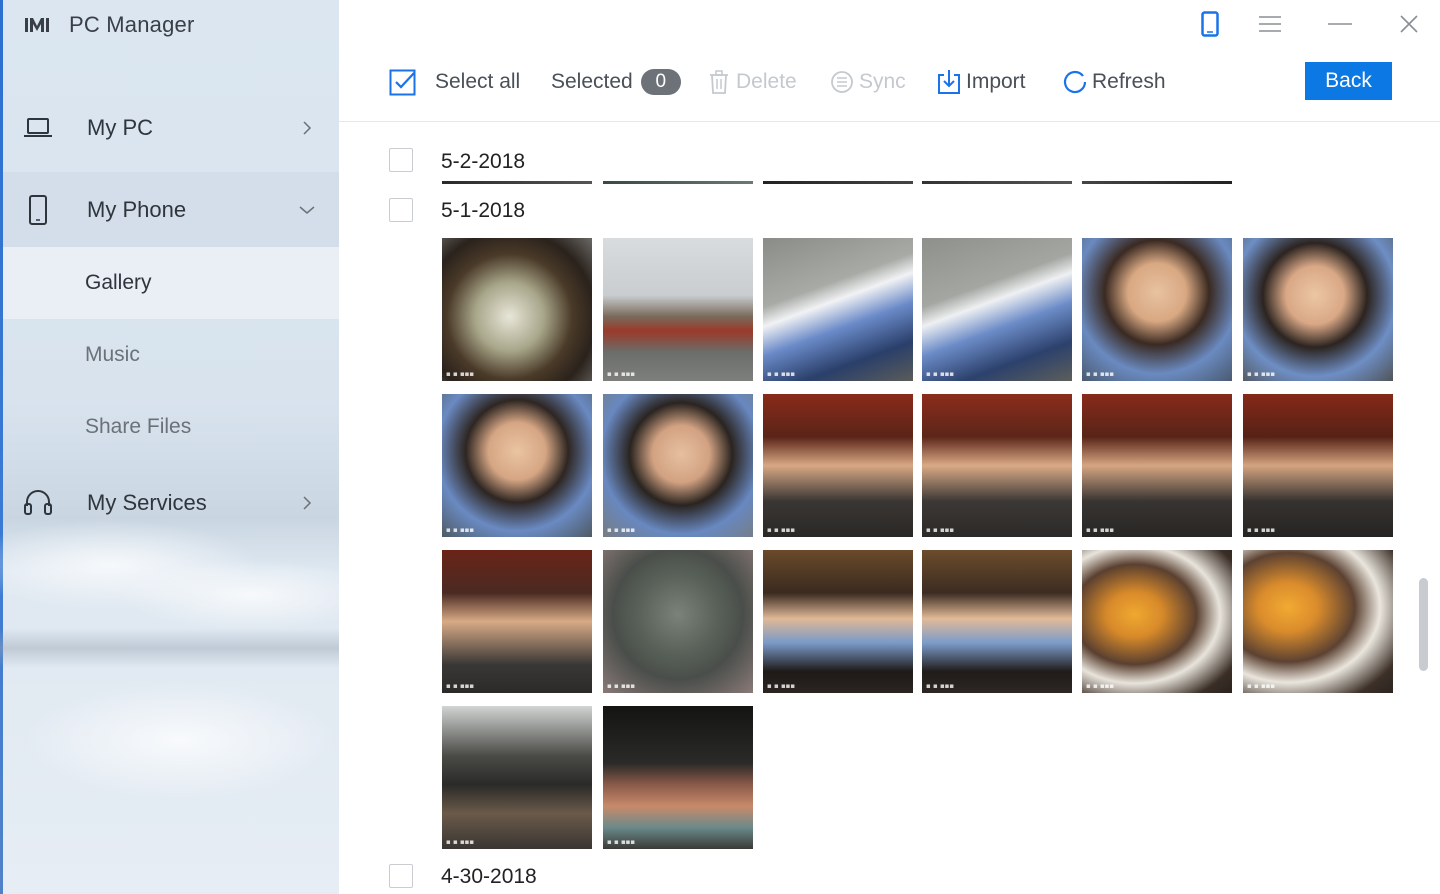 The image size is (1440, 894). I want to click on group-date-label: 4-30-2018, so click(489, 876).